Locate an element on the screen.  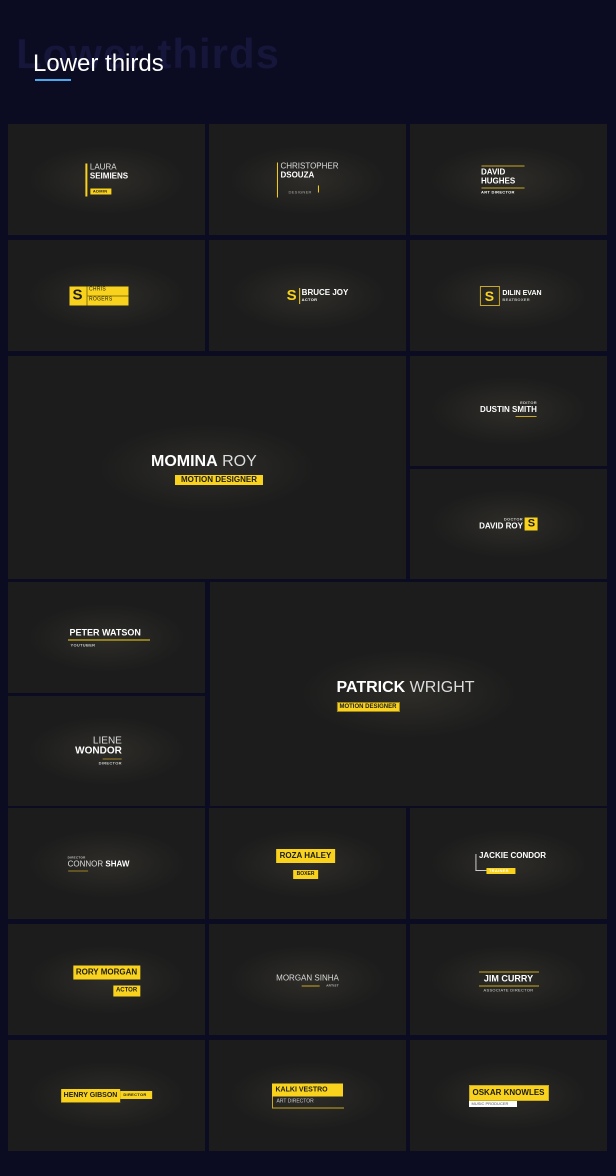
name: DAVID ROY is located at coordinates (501, 526).